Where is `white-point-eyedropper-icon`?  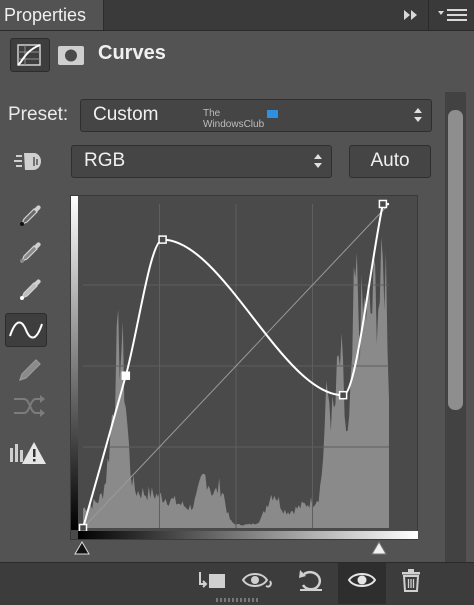
white-point-eyedropper-icon is located at coordinates (30, 287).